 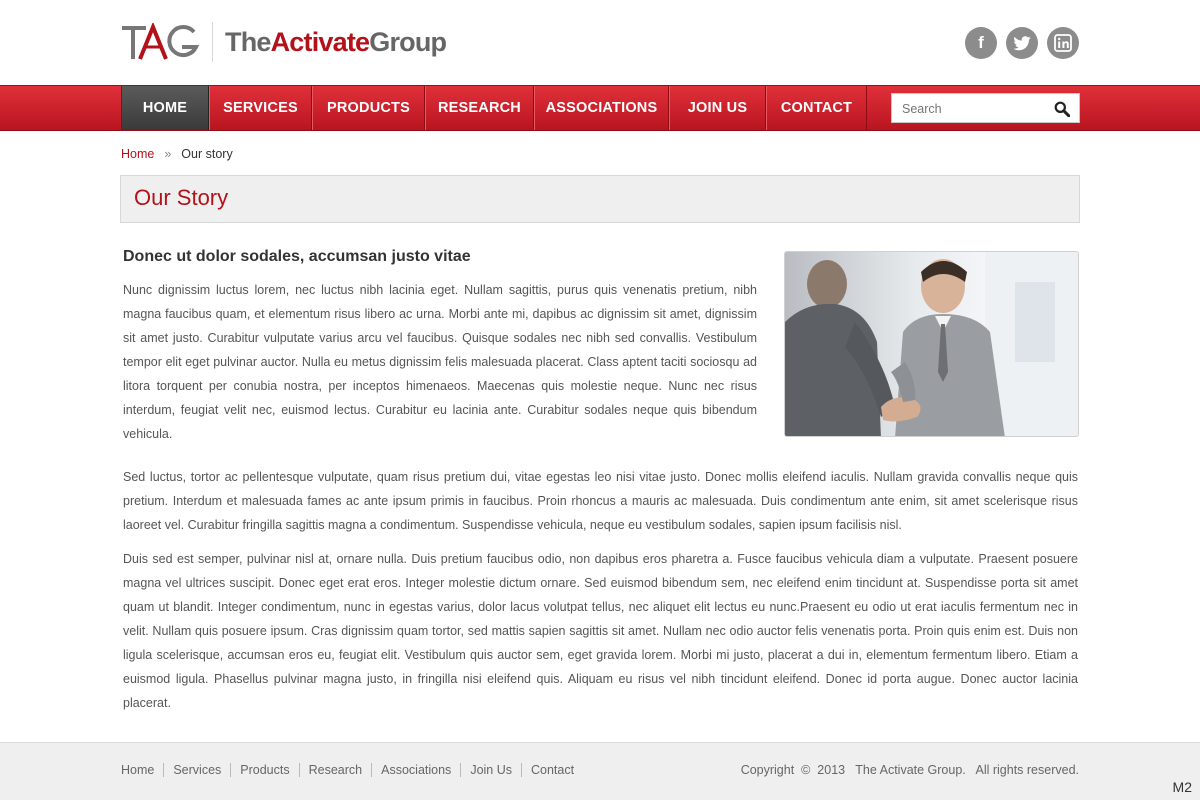 I want to click on linkedin-icon, so click(x=1063, y=43).